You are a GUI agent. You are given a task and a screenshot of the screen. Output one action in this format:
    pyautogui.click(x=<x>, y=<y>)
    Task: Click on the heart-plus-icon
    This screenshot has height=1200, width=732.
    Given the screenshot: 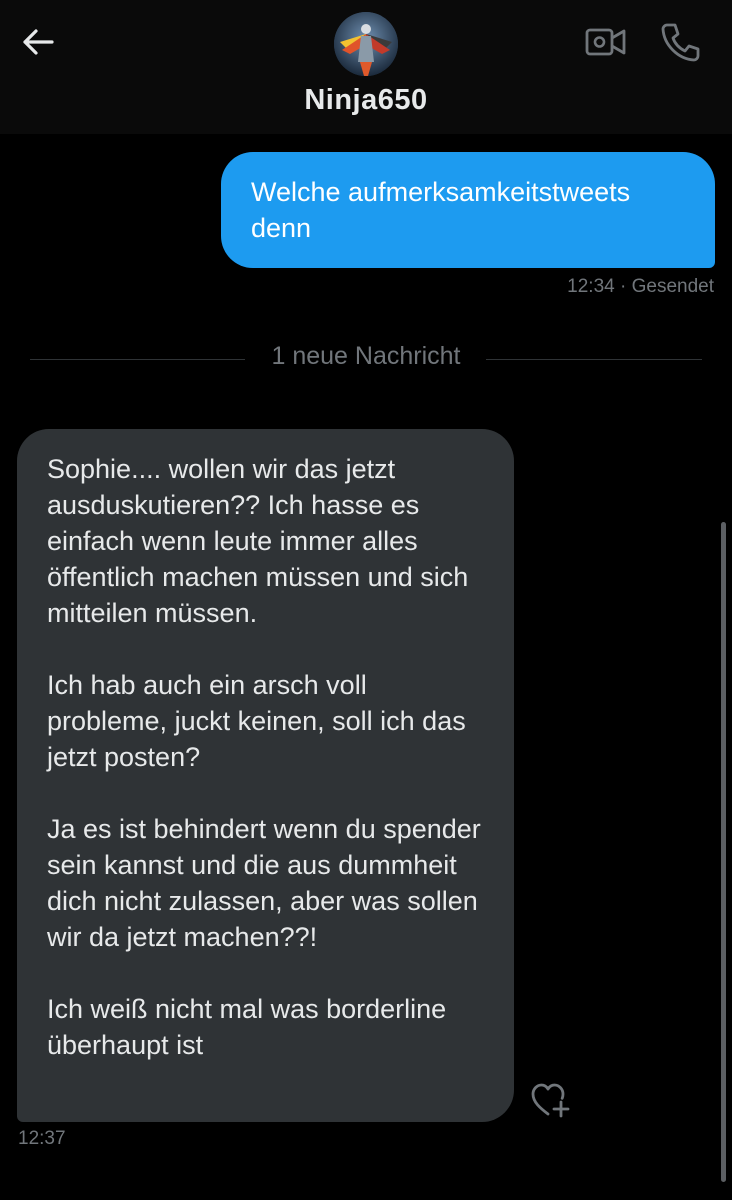 What is the action you would take?
    pyautogui.click(x=550, y=1100)
    